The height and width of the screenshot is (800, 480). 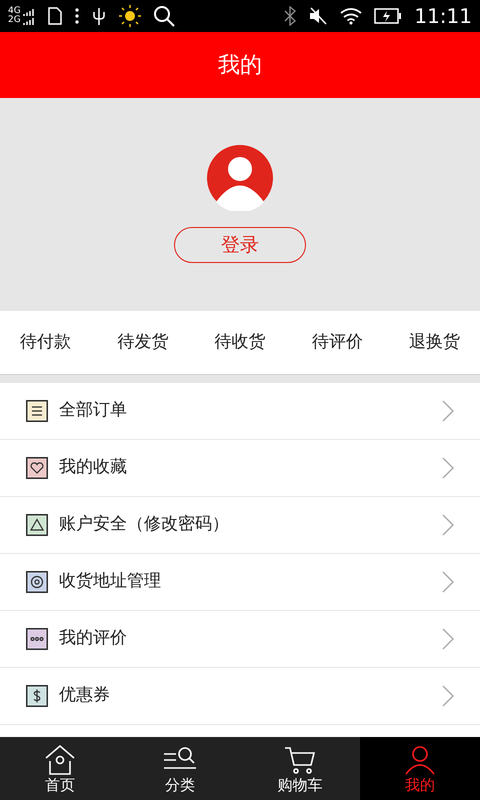 I want to click on menu-row: 我的评价, so click(x=240, y=639).